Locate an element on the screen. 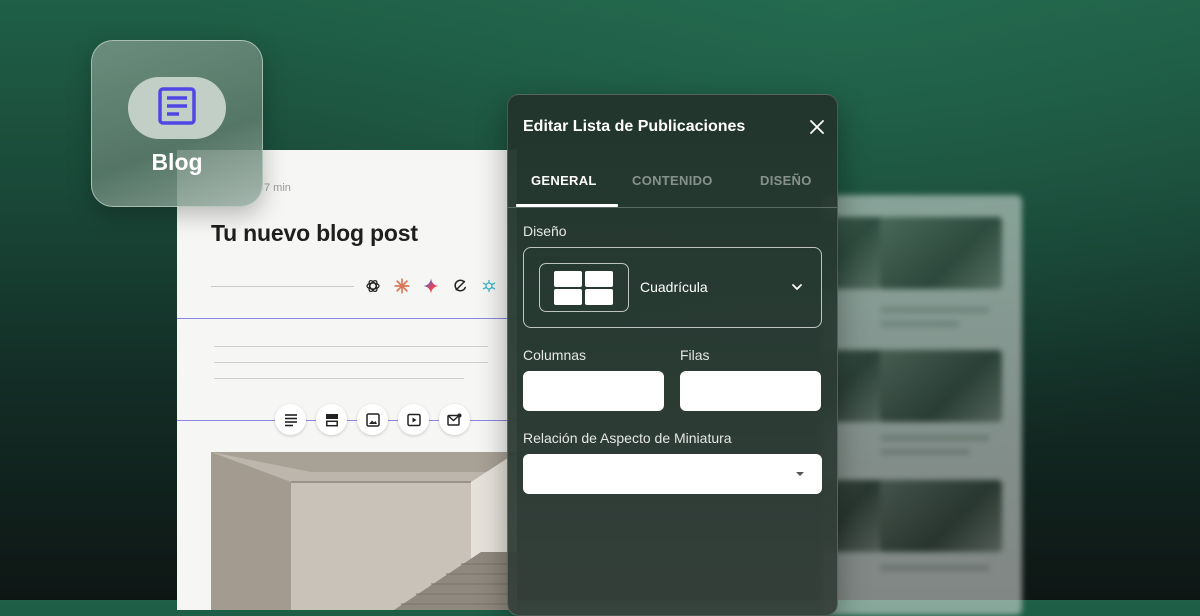 The width and height of the screenshot is (1200, 616). layout-select: Cuadrícula is located at coordinates (672, 287).